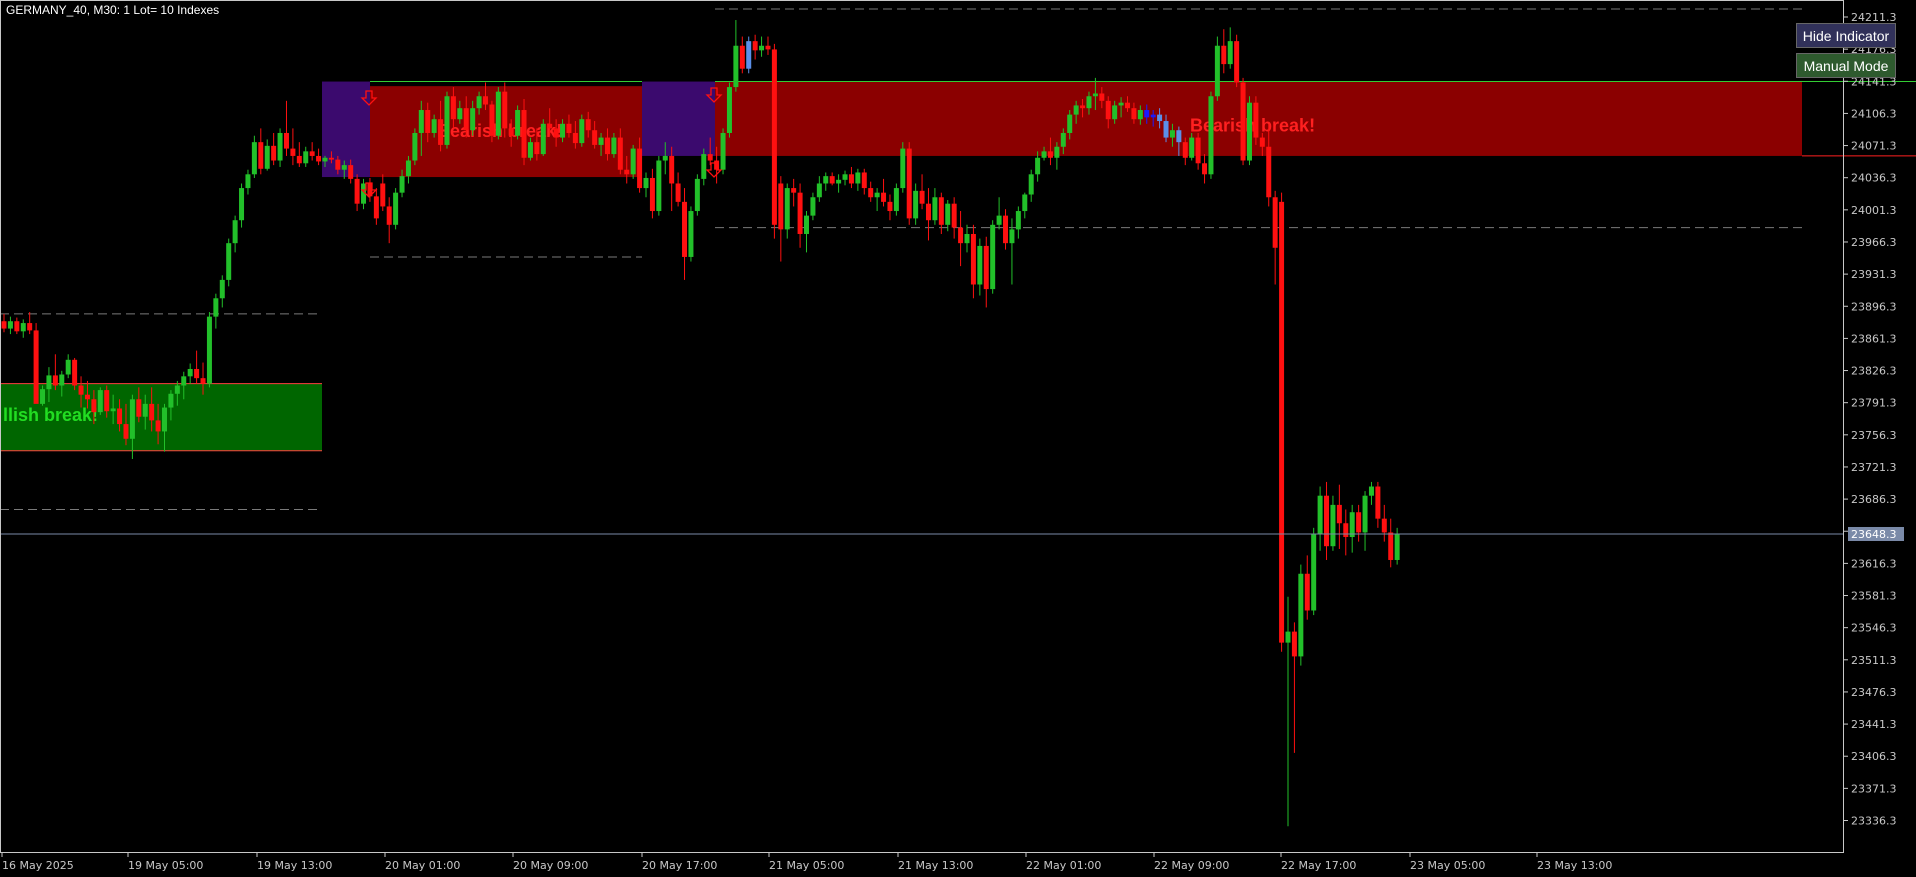 This screenshot has height=877, width=1916. Describe the element at coordinates (1874, 499) in the screenshot. I see `price-tick-label: 23686.3` at that location.